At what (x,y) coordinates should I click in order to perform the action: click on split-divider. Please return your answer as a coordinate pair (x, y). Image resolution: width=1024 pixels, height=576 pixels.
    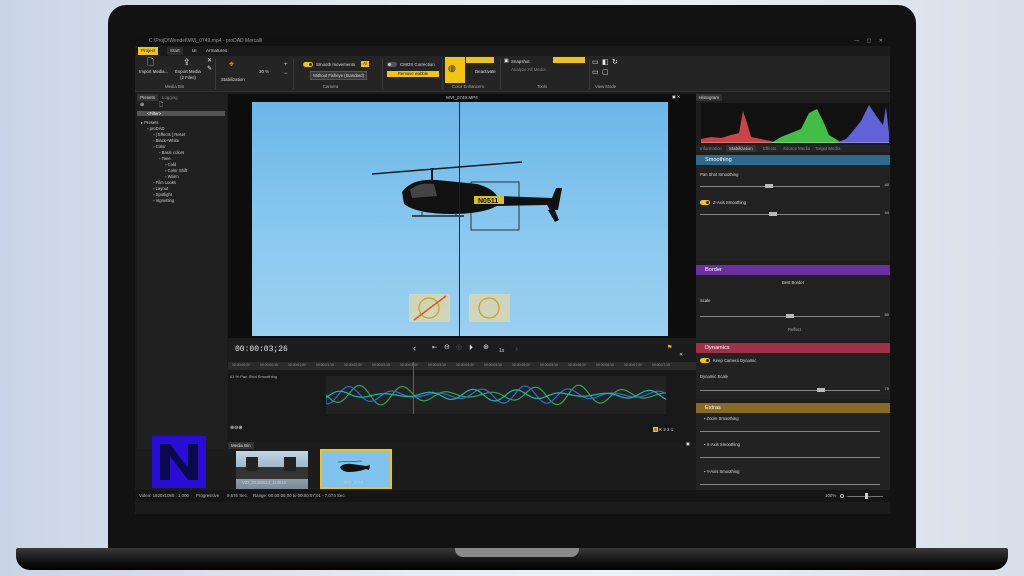
    Looking at the image, I should click on (459, 219).